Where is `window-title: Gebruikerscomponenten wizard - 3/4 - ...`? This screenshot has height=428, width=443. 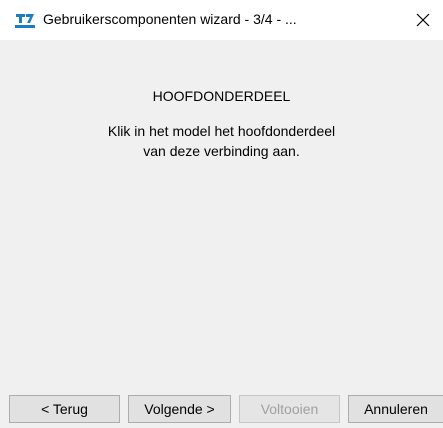 window-title: Gebruikerscomponenten wizard - 3/4 - ... is located at coordinates (170, 19).